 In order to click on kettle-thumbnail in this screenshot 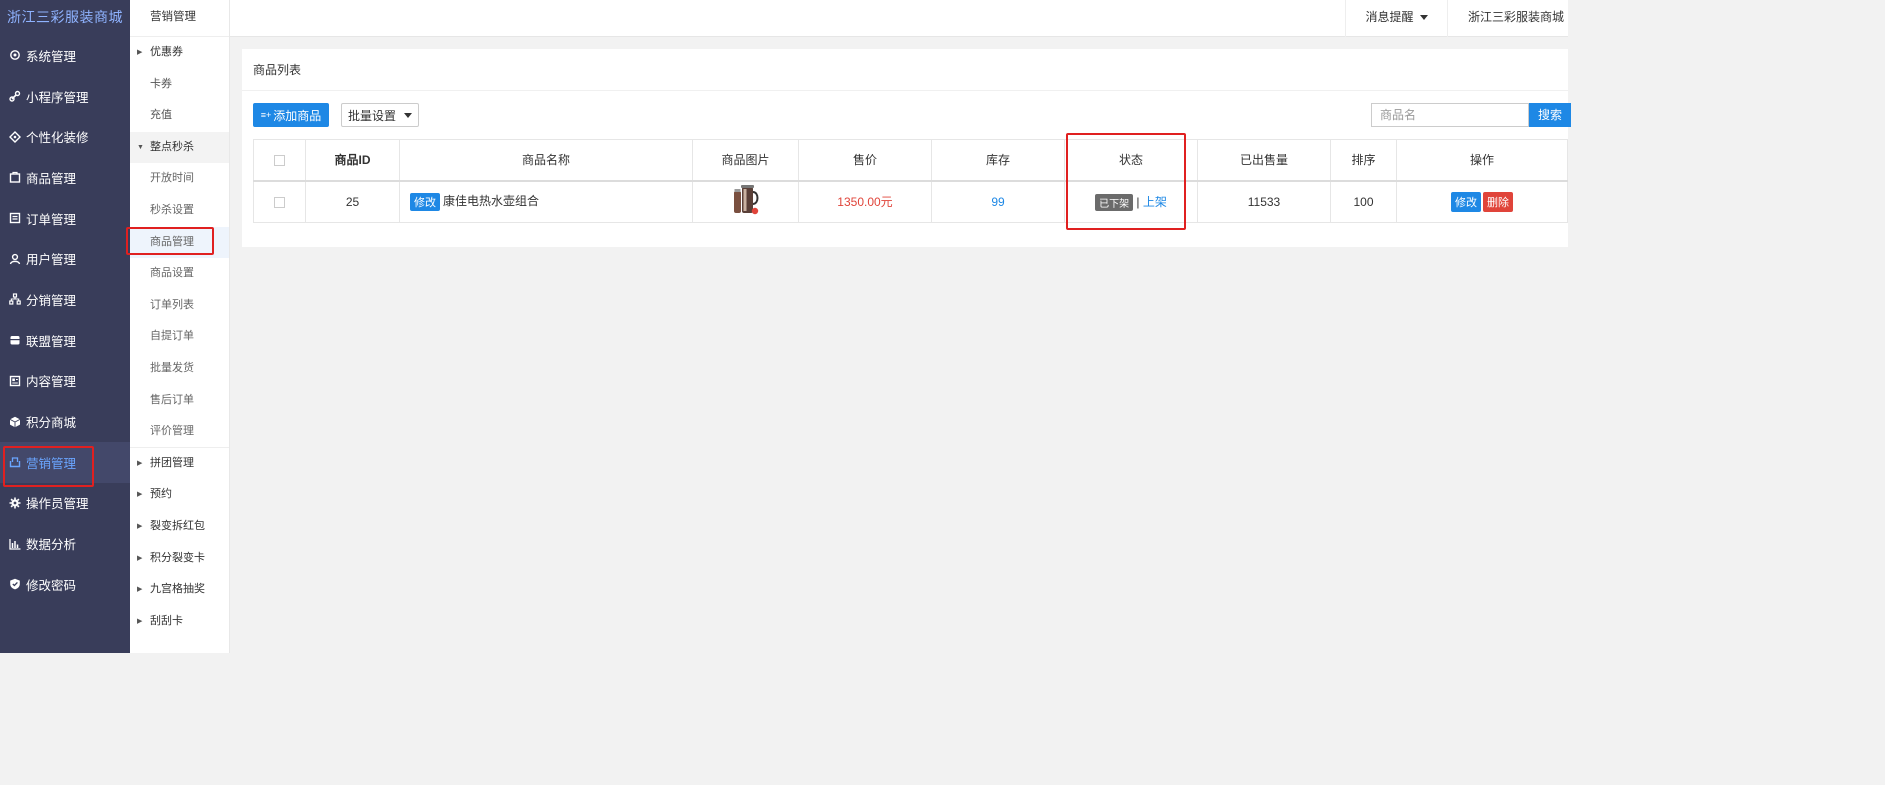, I will do `click(746, 201)`.